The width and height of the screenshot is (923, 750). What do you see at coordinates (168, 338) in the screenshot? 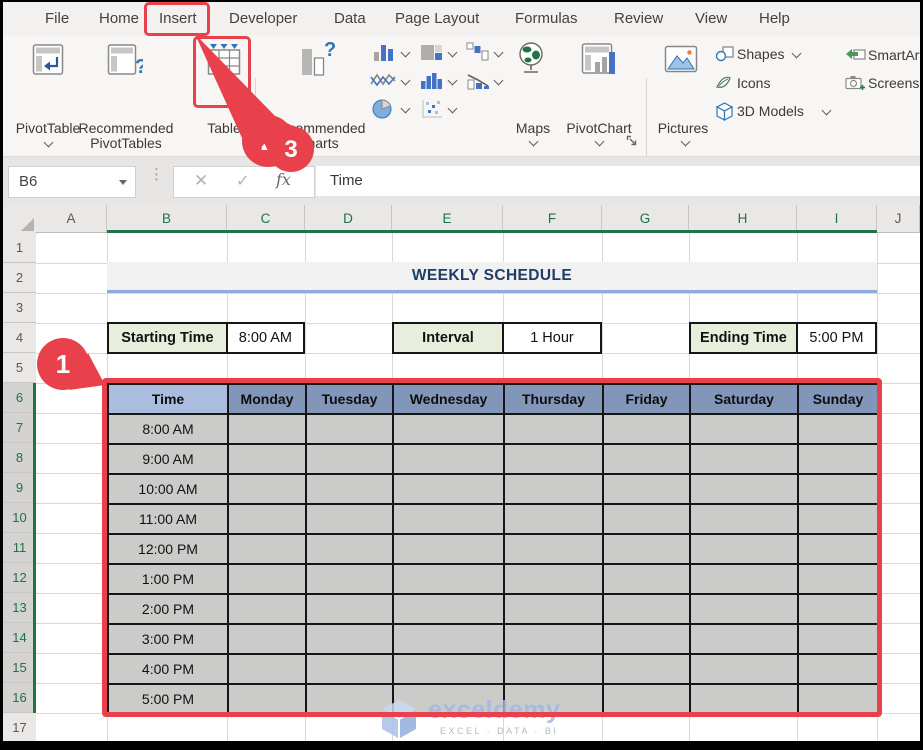
I see `starting-time-label: Starting Time` at bounding box center [168, 338].